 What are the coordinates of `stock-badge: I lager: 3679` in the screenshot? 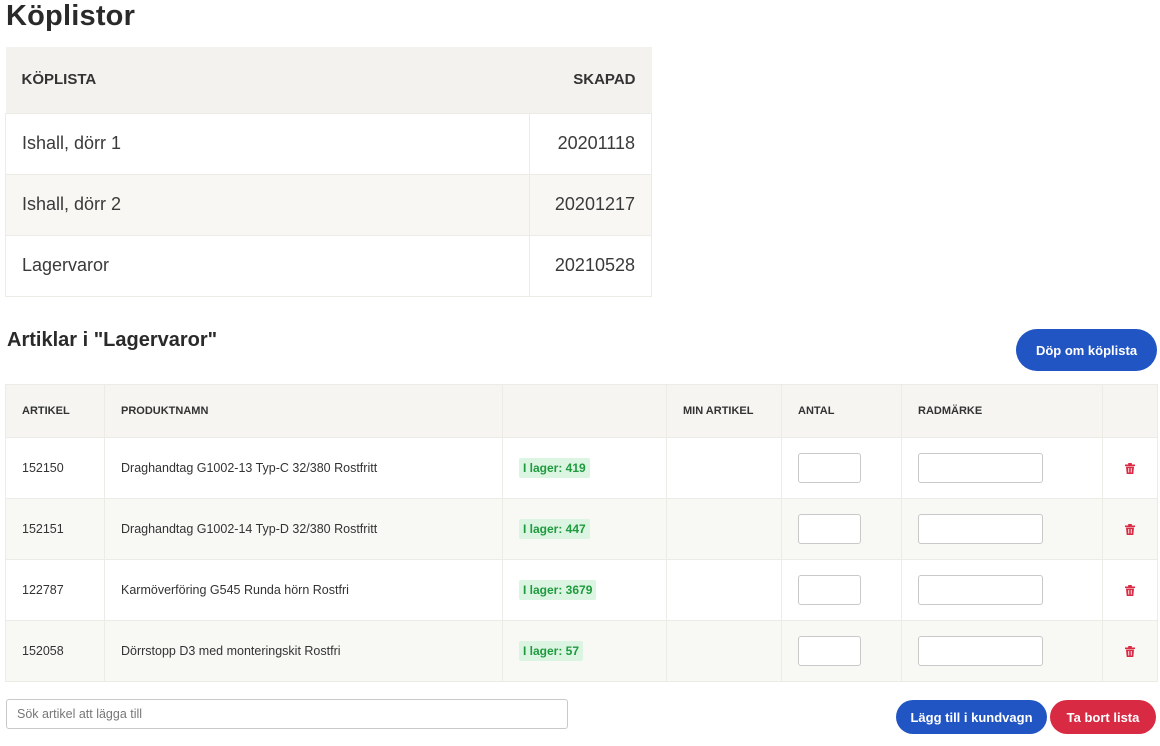 It's located at (558, 590).